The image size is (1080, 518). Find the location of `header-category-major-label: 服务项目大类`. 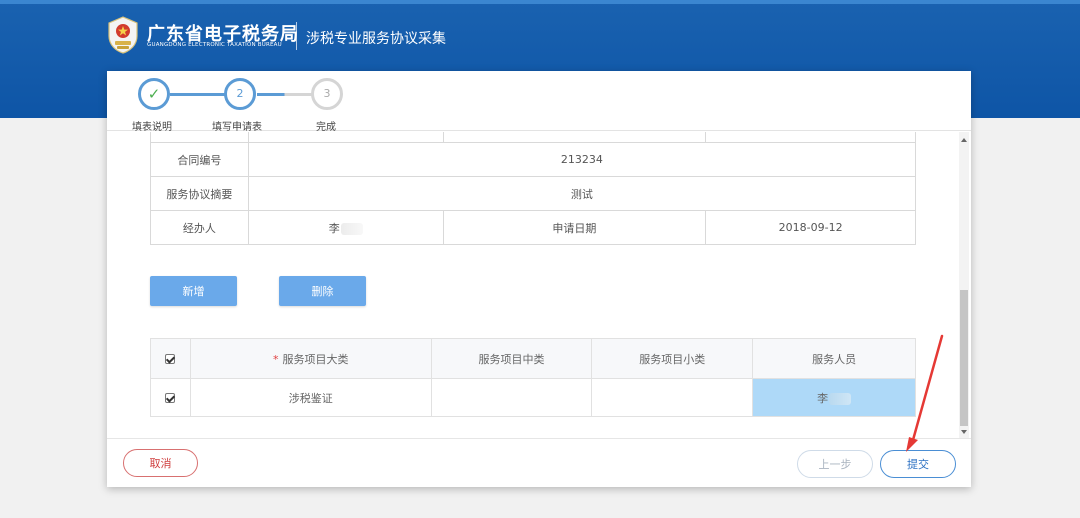

header-category-major-label: 服务项目大类 is located at coordinates (315, 359).